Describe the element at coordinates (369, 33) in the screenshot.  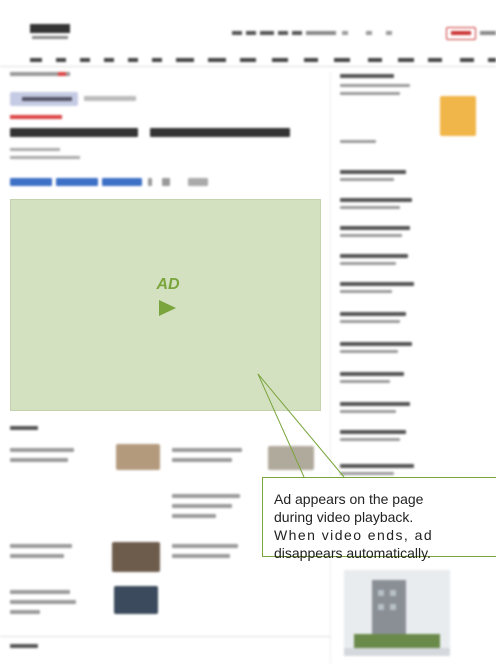
I see `search-icon` at that location.